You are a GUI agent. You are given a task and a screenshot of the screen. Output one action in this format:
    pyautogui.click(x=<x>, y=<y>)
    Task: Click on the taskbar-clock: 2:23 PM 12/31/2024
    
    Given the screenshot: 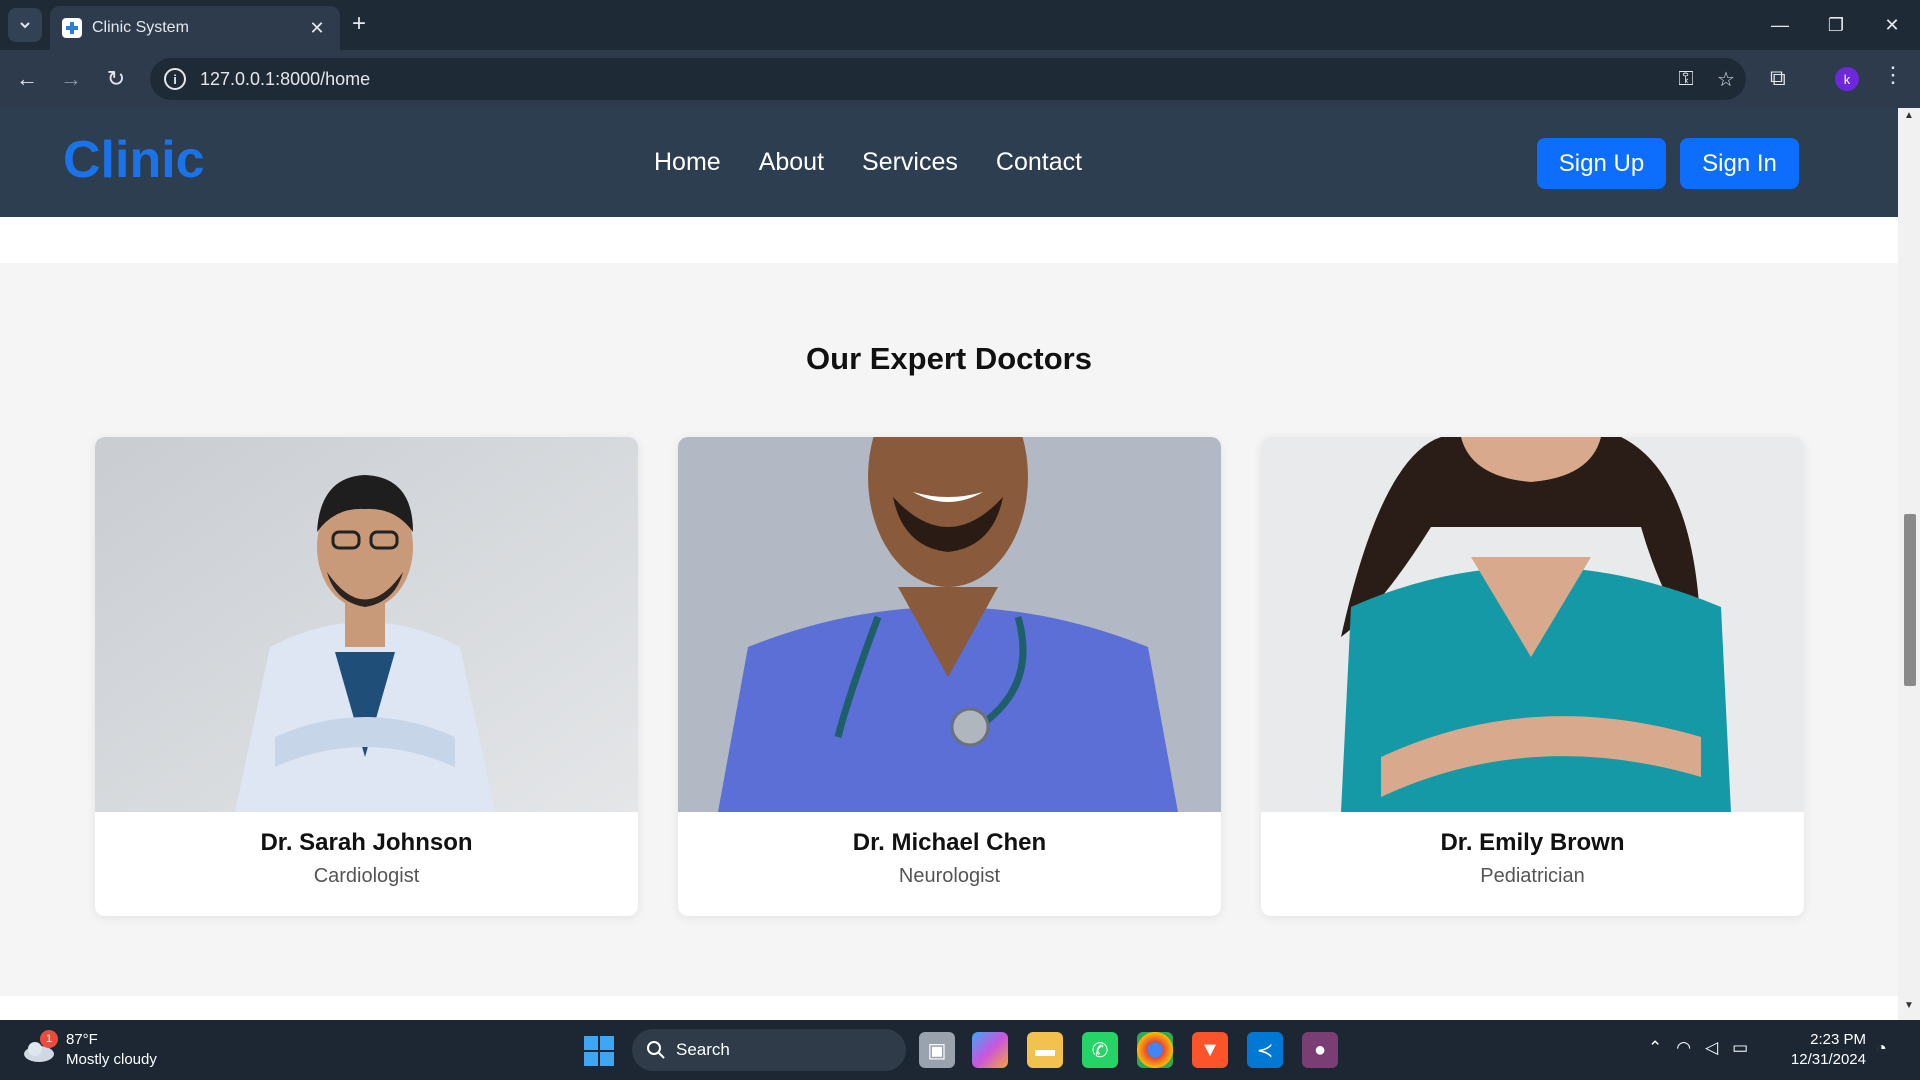 What is the action you would take?
    pyautogui.click(x=1826, y=1050)
    